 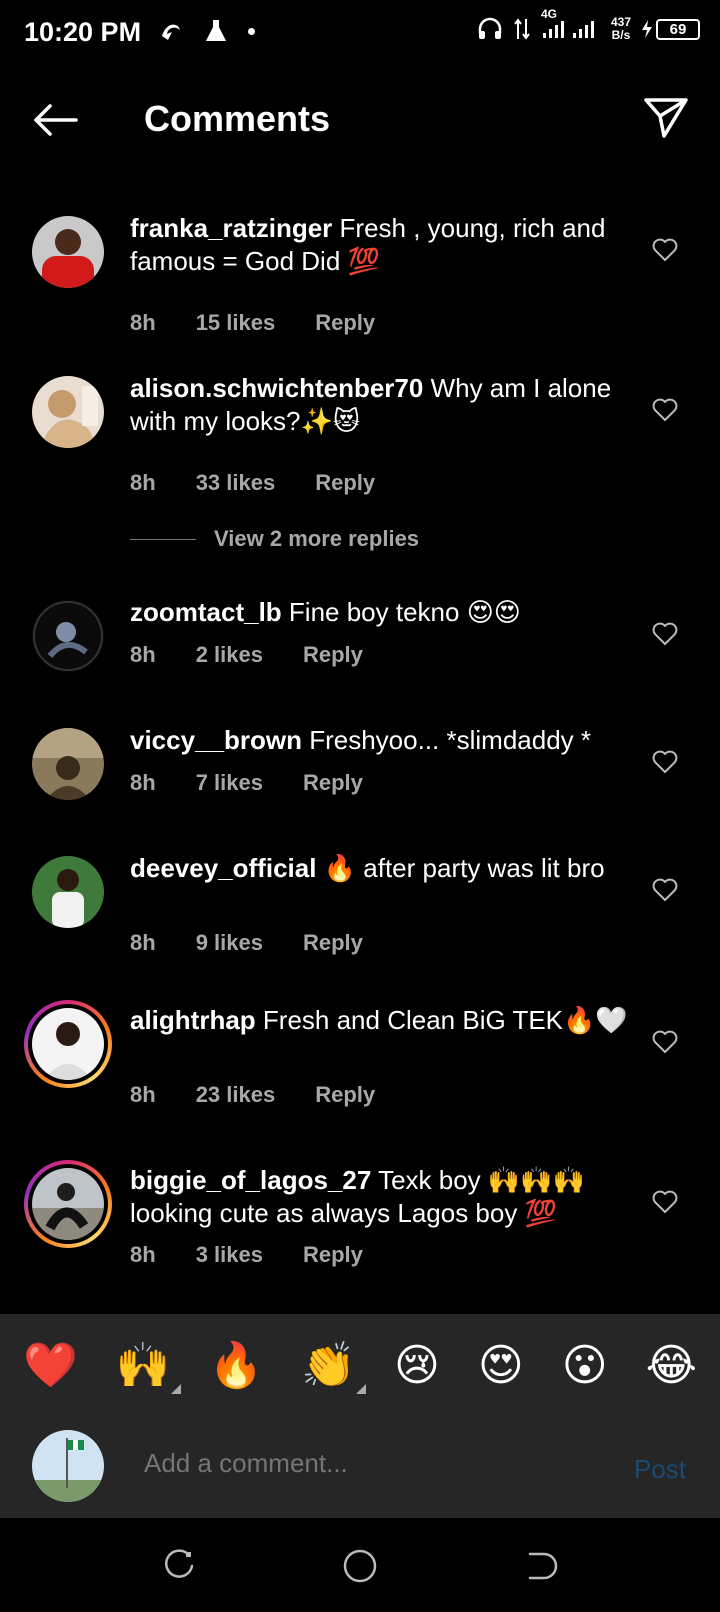 What do you see at coordinates (229, 943) in the screenshot?
I see `comment-likes: 9 likes` at bounding box center [229, 943].